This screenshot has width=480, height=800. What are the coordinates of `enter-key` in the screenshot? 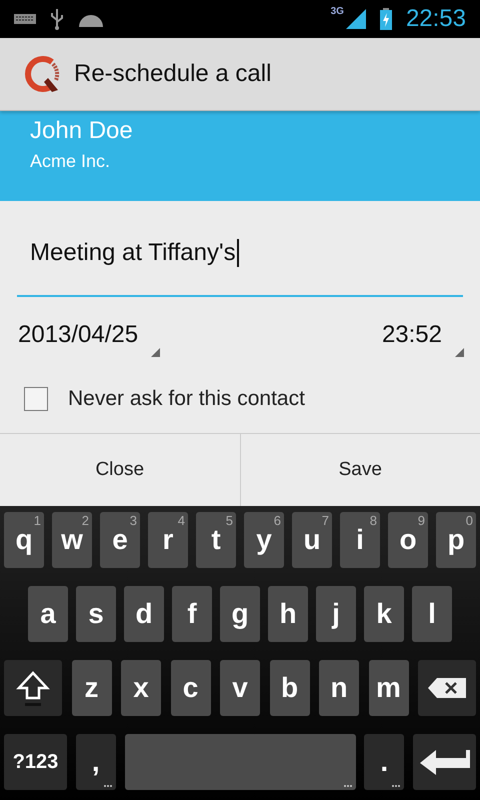 It's located at (444, 762).